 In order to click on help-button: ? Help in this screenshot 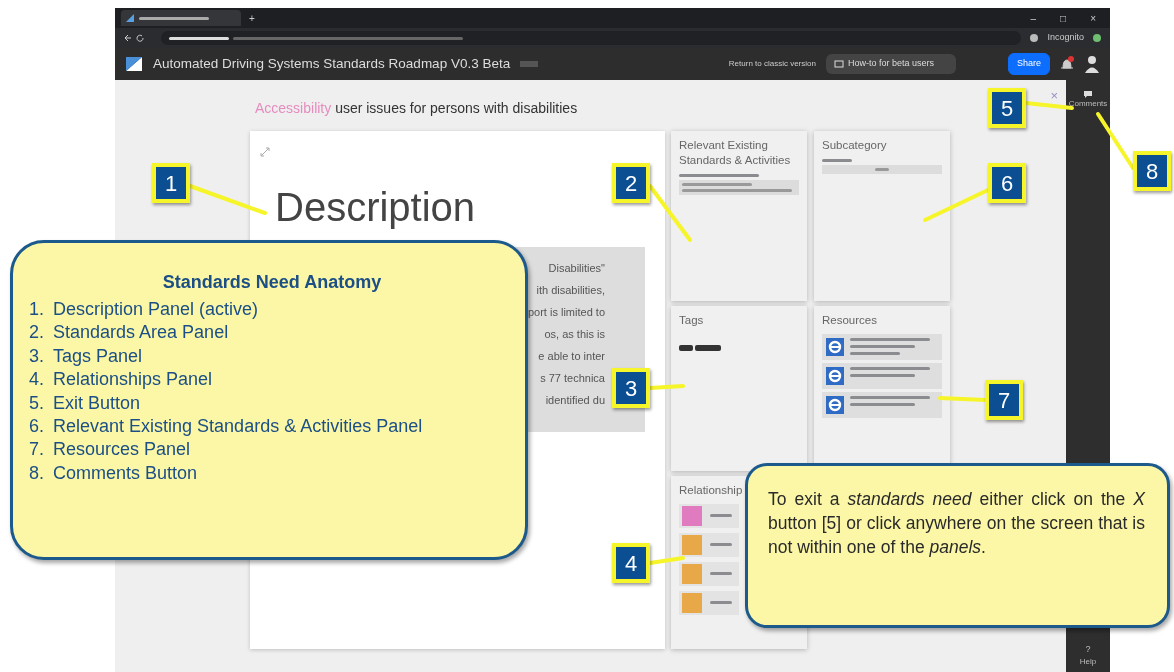, I will do `click(1088, 655)`.